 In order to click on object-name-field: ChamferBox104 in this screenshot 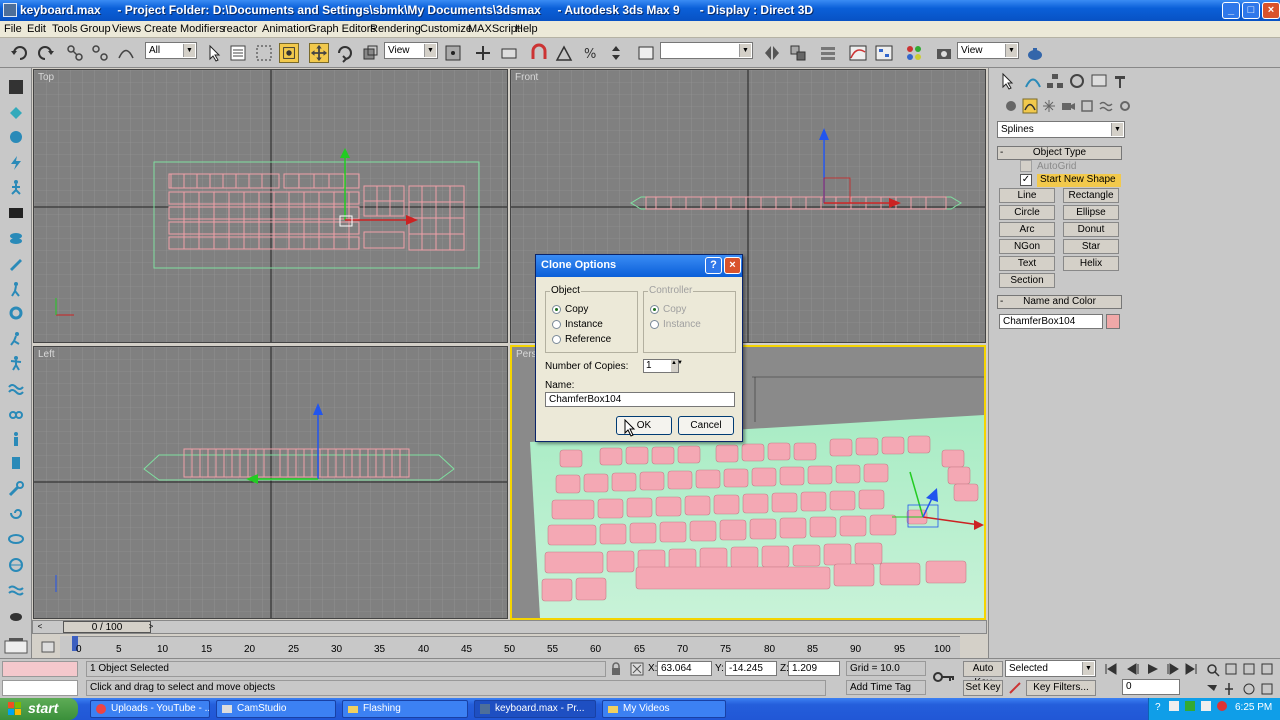, I will do `click(1051, 321)`.